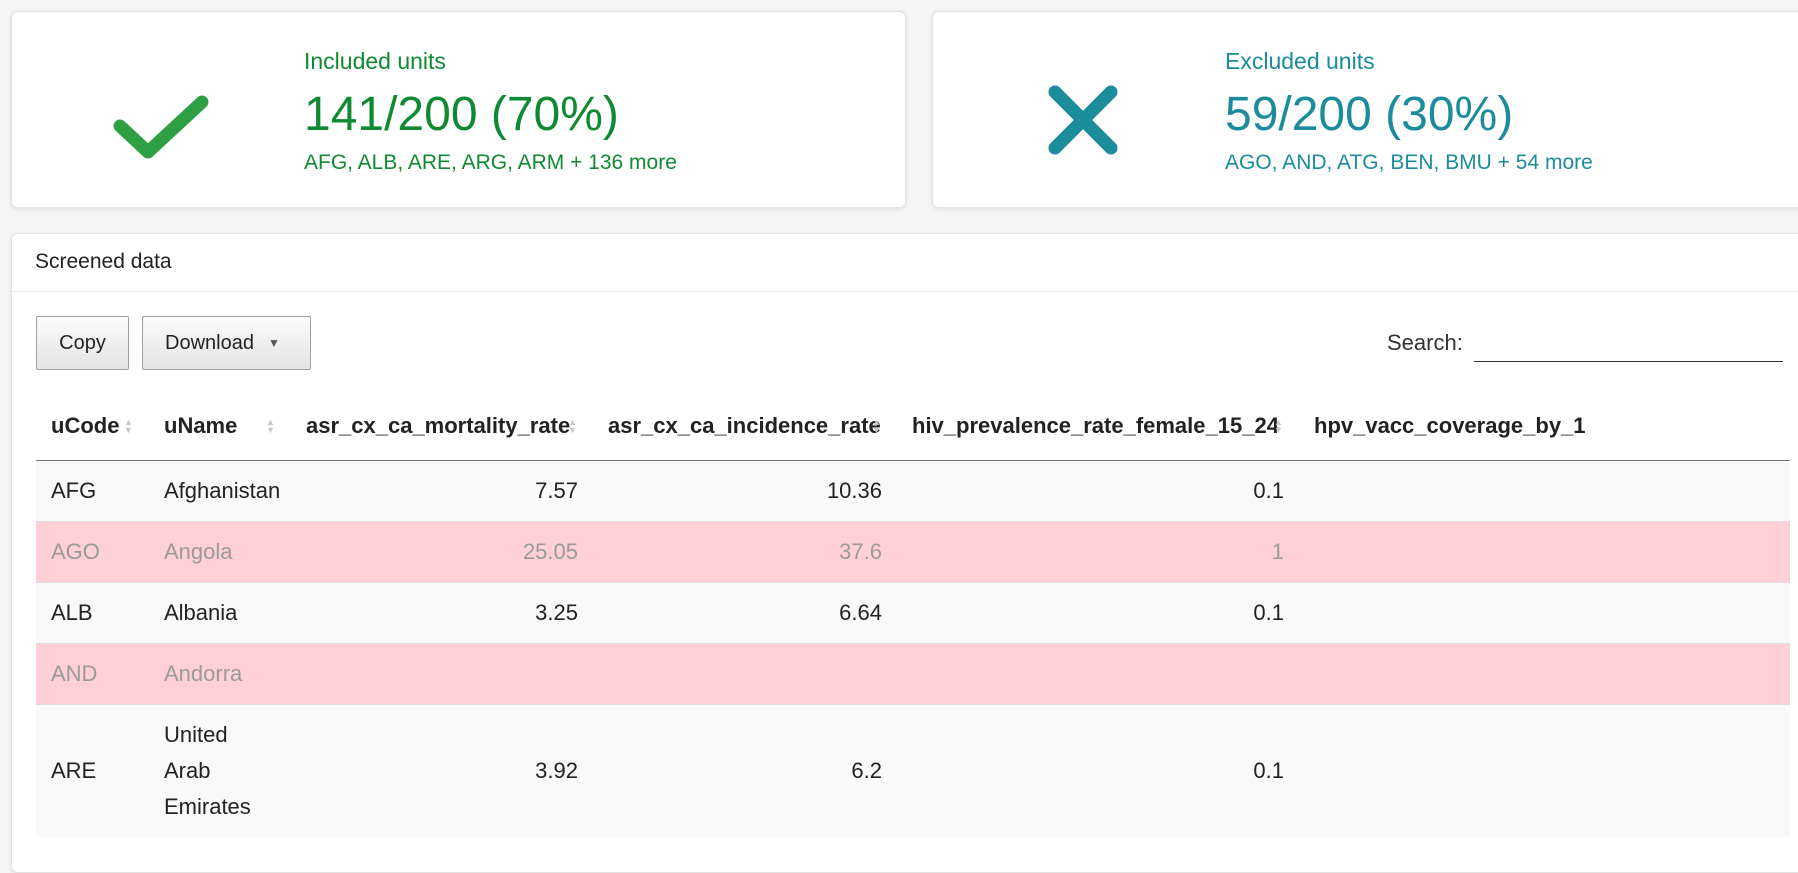  What do you see at coordinates (490, 162) in the screenshot?
I see `included-units-list: AFG, ALB, ARE, ARG, ARM + 136 more` at bounding box center [490, 162].